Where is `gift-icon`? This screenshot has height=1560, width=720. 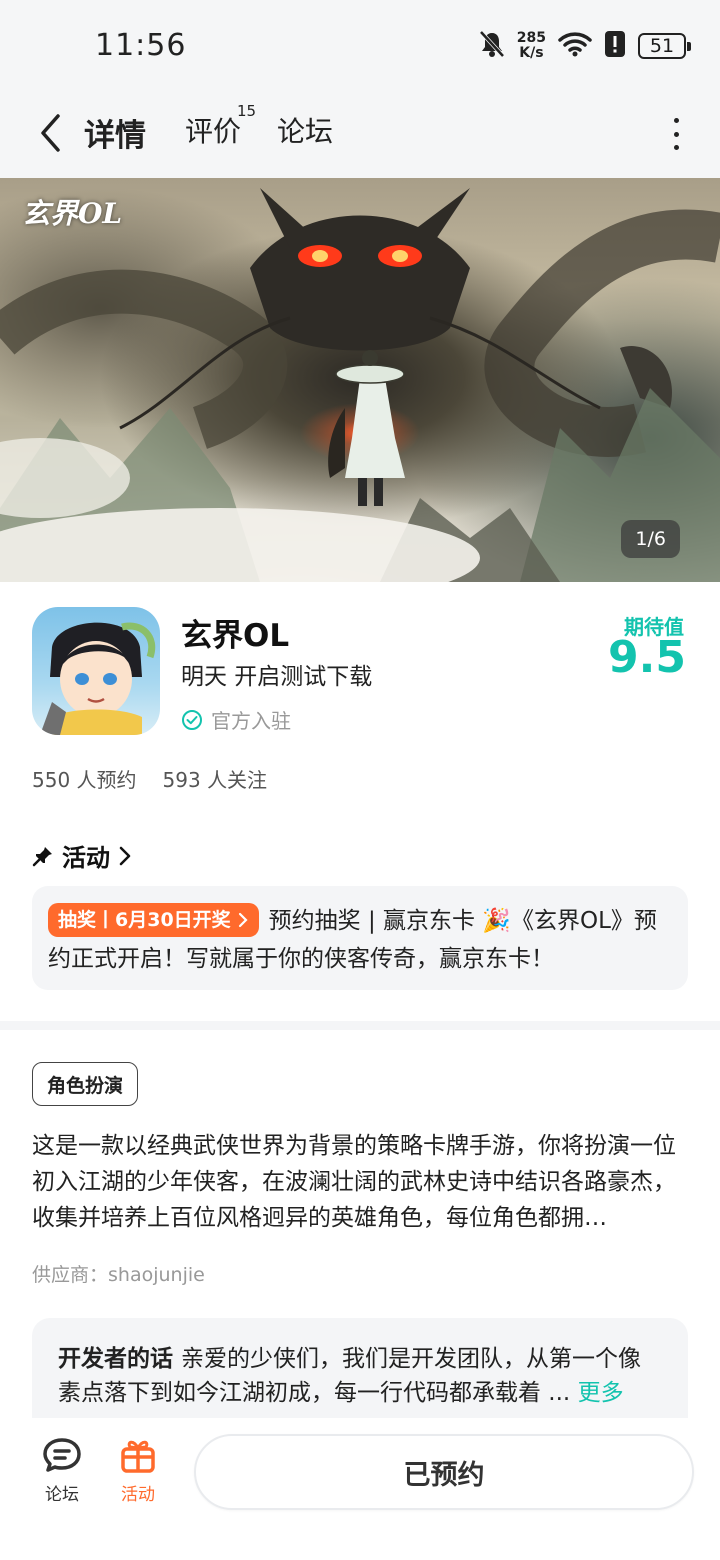 gift-icon is located at coordinates (138, 1456).